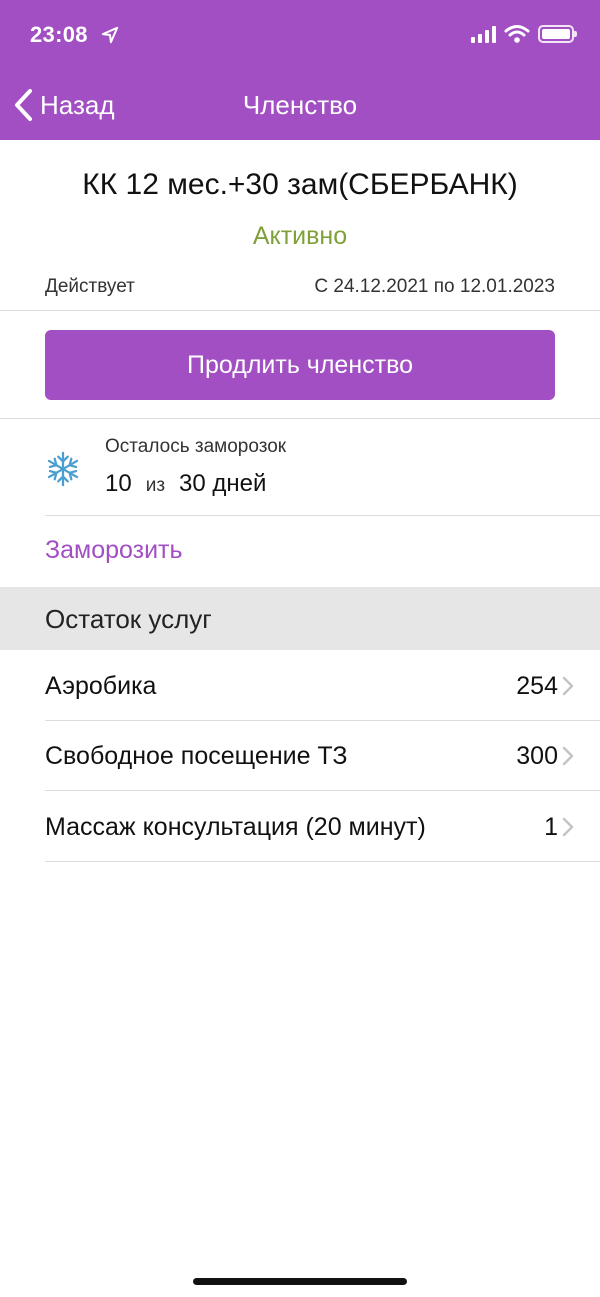 This screenshot has height=1297, width=600. What do you see at coordinates (196, 446) in the screenshot?
I see `freeze-caption: Осталось заморозок` at bounding box center [196, 446].